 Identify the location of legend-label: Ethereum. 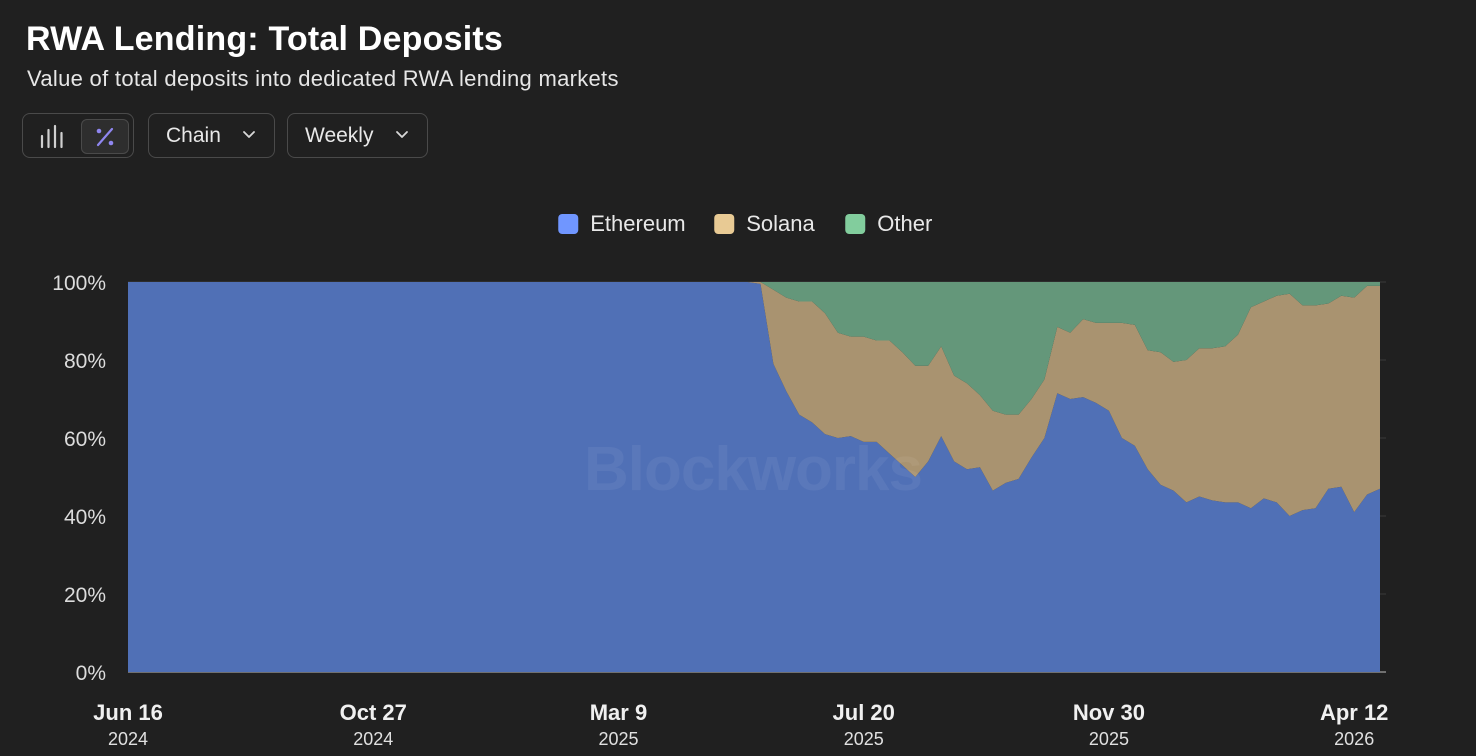
(637, 223).